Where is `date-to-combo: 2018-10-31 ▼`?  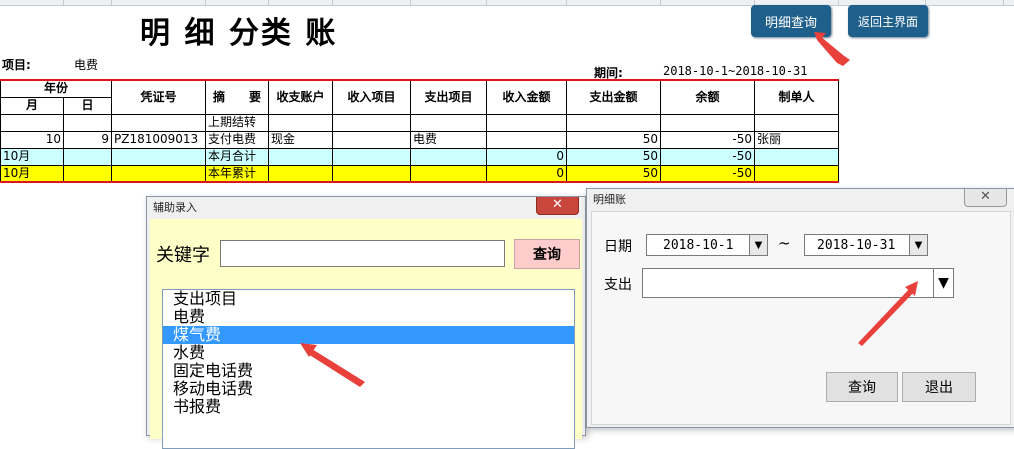 date-to-combo: 2018-10-31 ▼ is located at coordinates (866, 245).